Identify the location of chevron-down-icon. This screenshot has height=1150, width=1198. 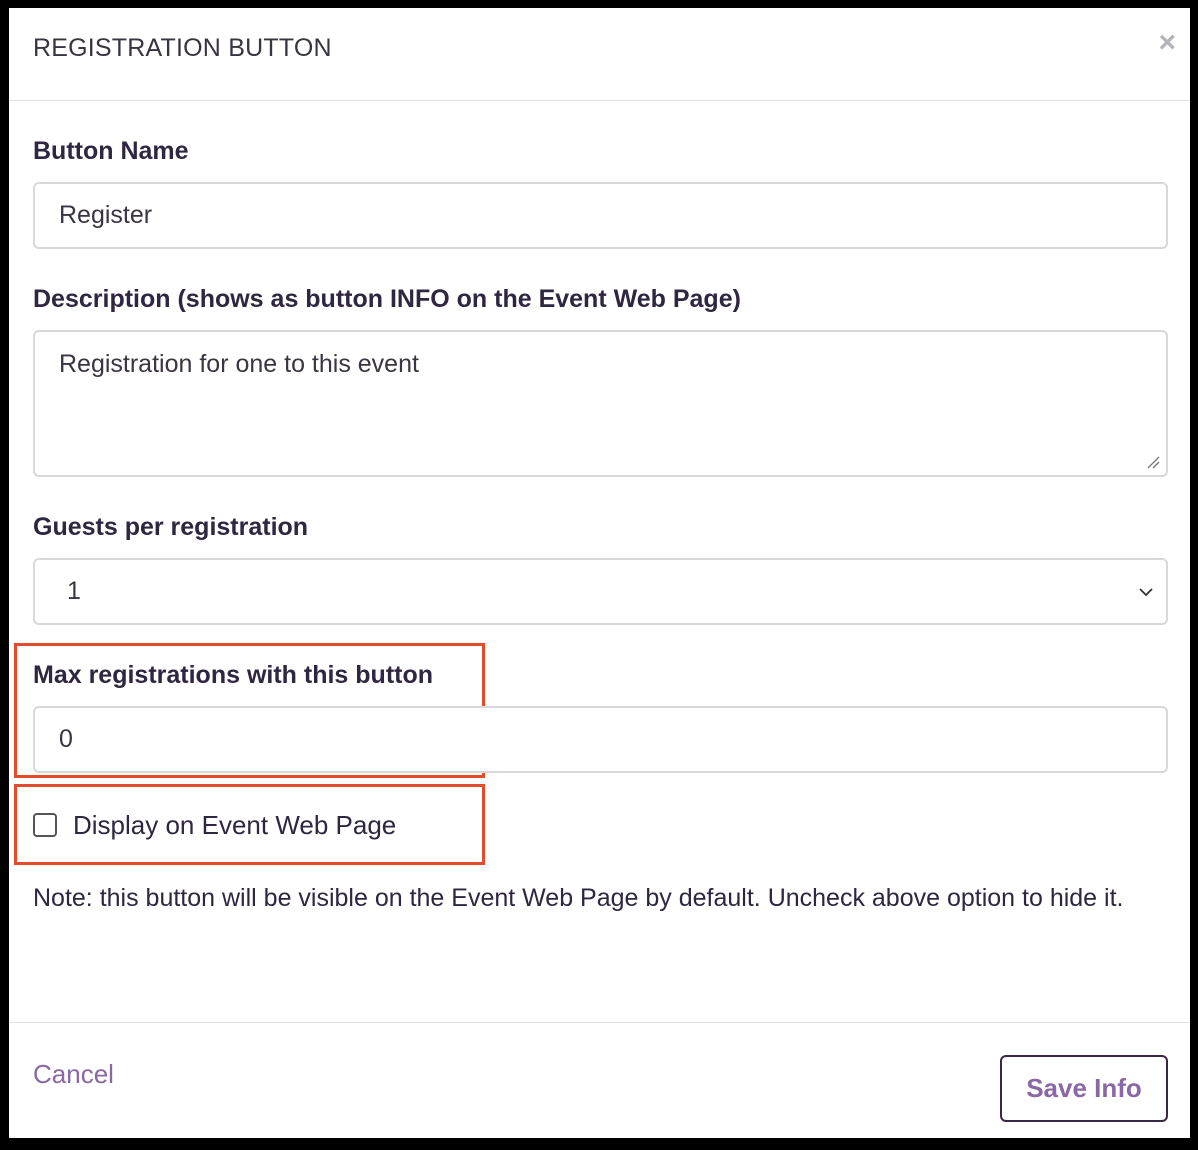
(1146, 592).